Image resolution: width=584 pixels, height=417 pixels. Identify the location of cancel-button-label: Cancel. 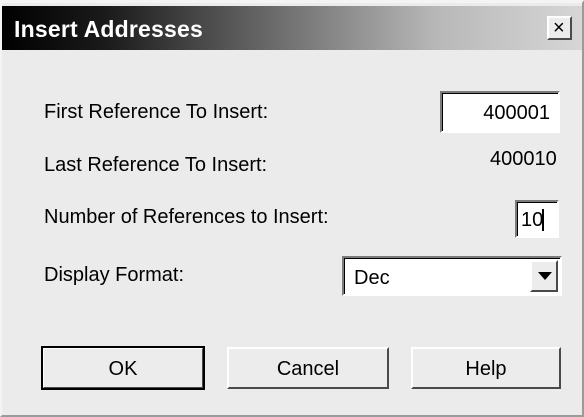
(308, 369).